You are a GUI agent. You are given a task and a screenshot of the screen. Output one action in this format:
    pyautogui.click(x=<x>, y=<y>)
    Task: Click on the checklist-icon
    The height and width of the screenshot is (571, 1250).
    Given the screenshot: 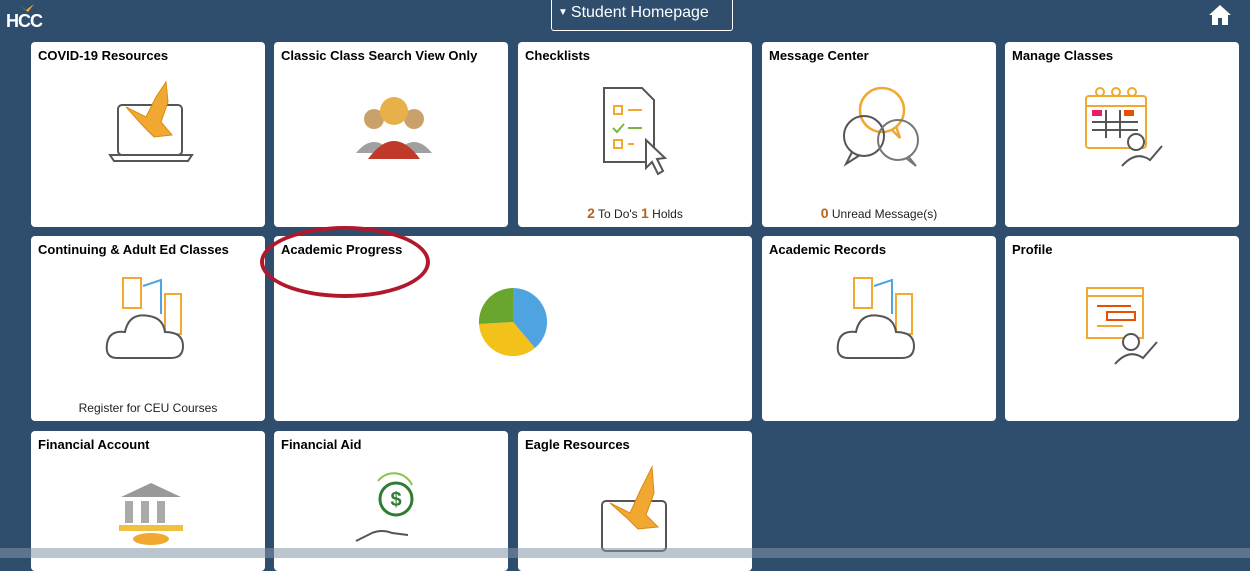 What is the action you would take?
    pyautogui.click(x=635, y=131)
    